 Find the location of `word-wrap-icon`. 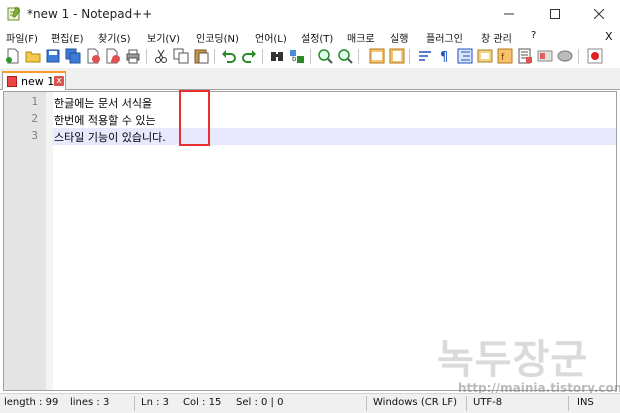

word-wrap-icon is located at coordinates (425, 56).